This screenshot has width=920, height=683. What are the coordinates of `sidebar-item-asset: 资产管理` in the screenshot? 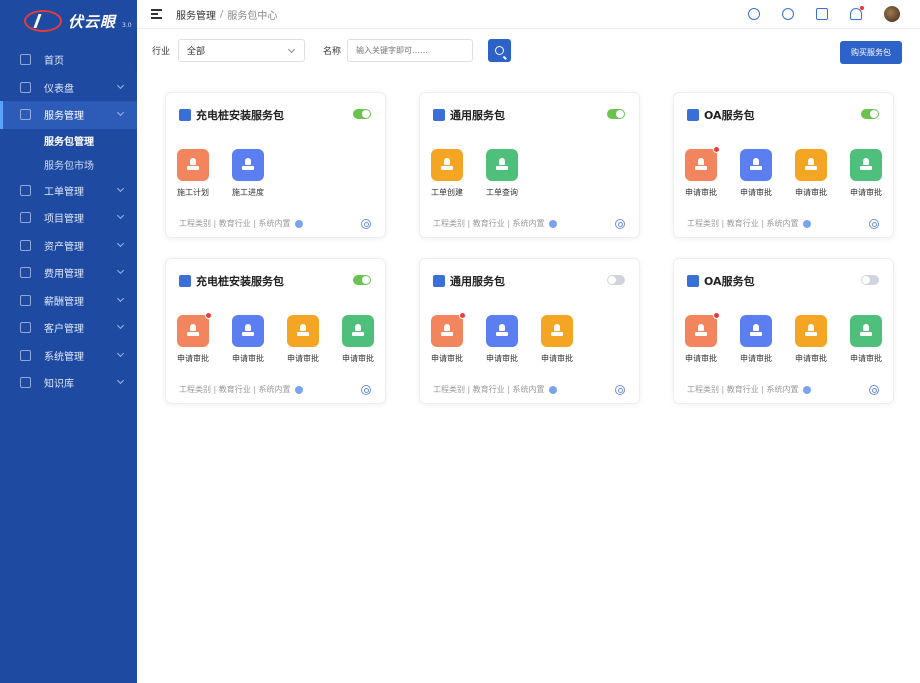 It's located at (68, 246).